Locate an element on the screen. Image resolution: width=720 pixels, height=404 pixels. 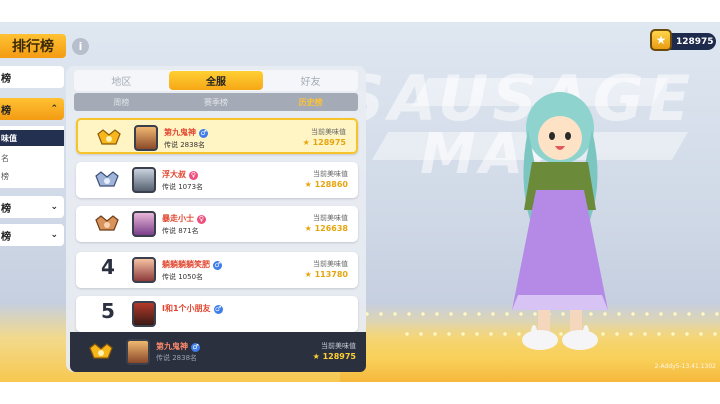
score-value: ★ 113780 is located at coordinates (326, 274).